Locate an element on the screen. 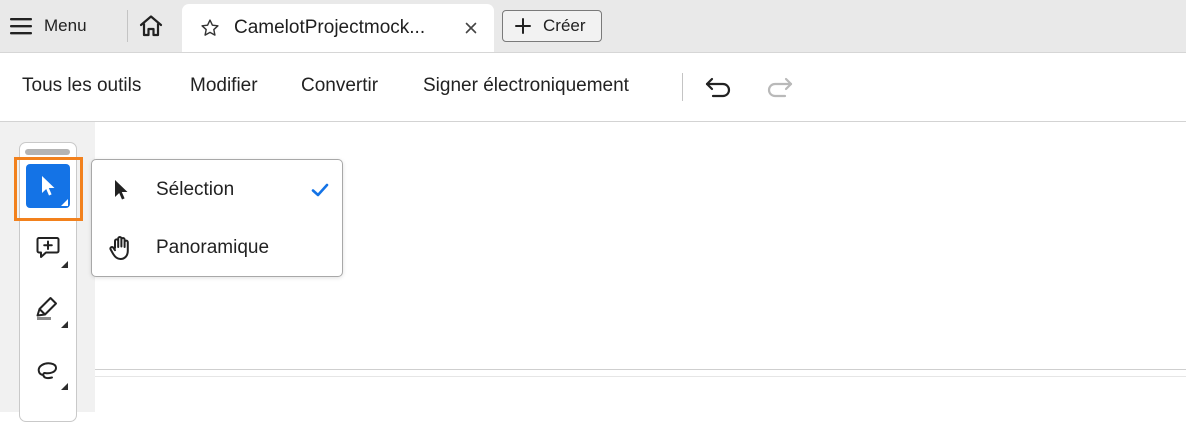 Image resolution: width=1186 pixels, height=422 pixels. add-comment-icon is located at coordinates (48, 248).